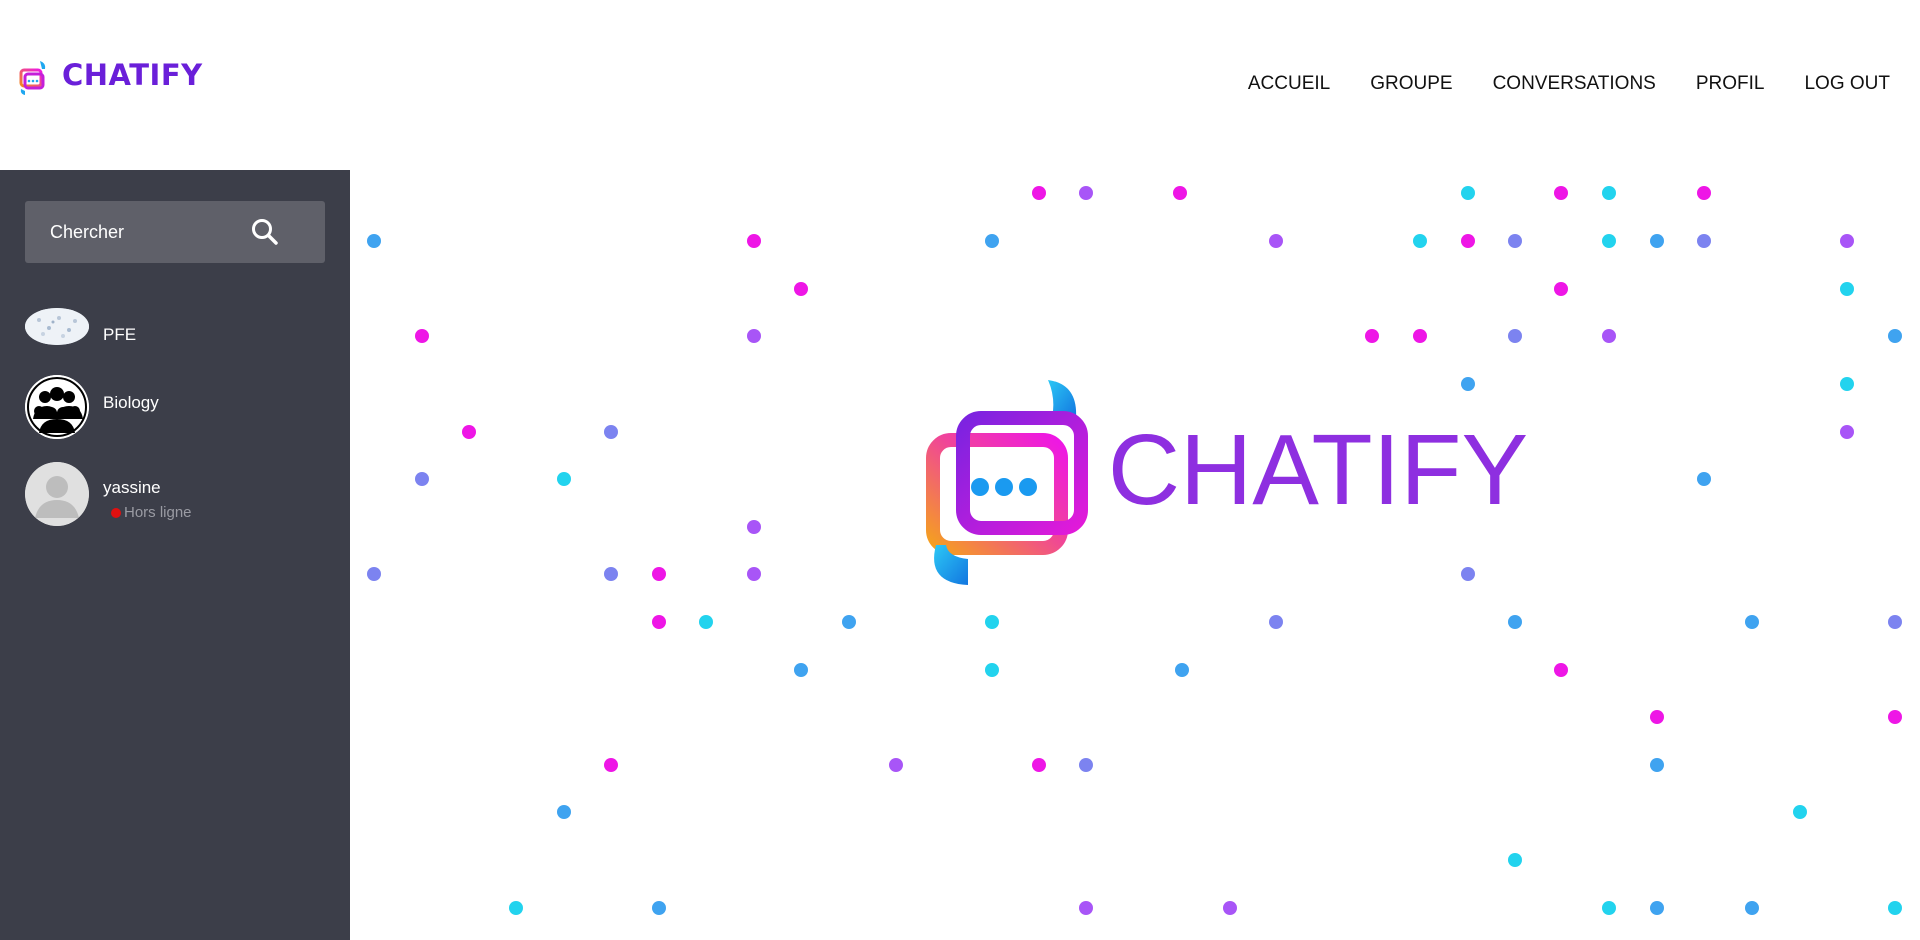  I want to click on brand: CHATIFY, so click(110, 78).